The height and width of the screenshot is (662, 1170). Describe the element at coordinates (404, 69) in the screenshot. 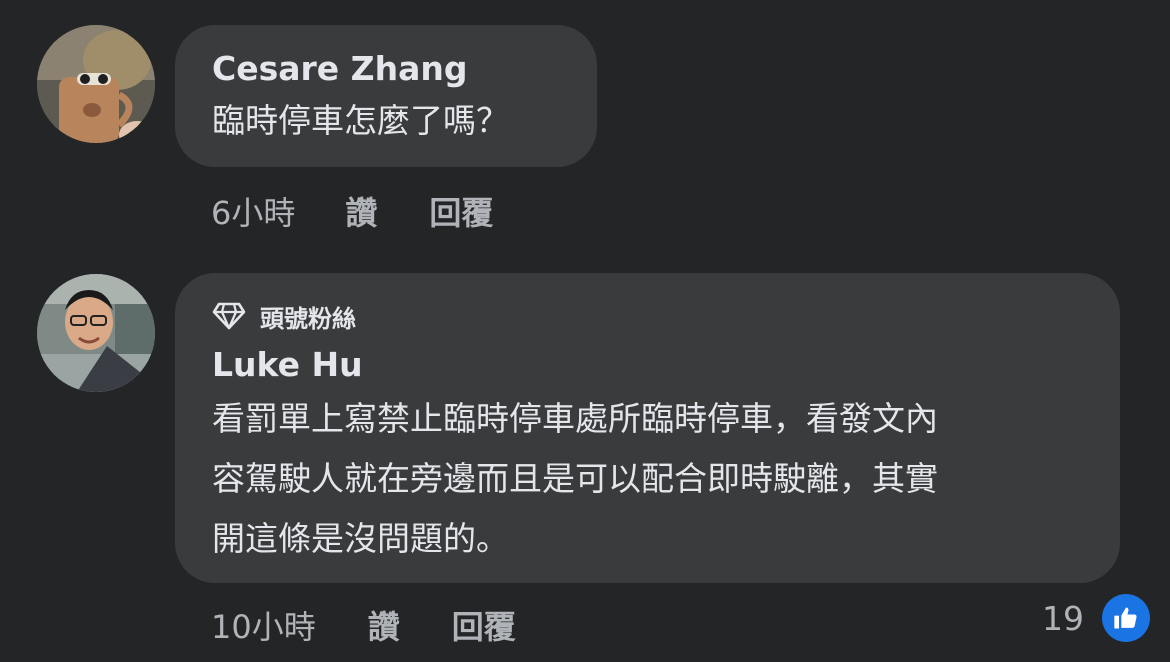

I see `comment-author: Cesare Zhang` at that location.